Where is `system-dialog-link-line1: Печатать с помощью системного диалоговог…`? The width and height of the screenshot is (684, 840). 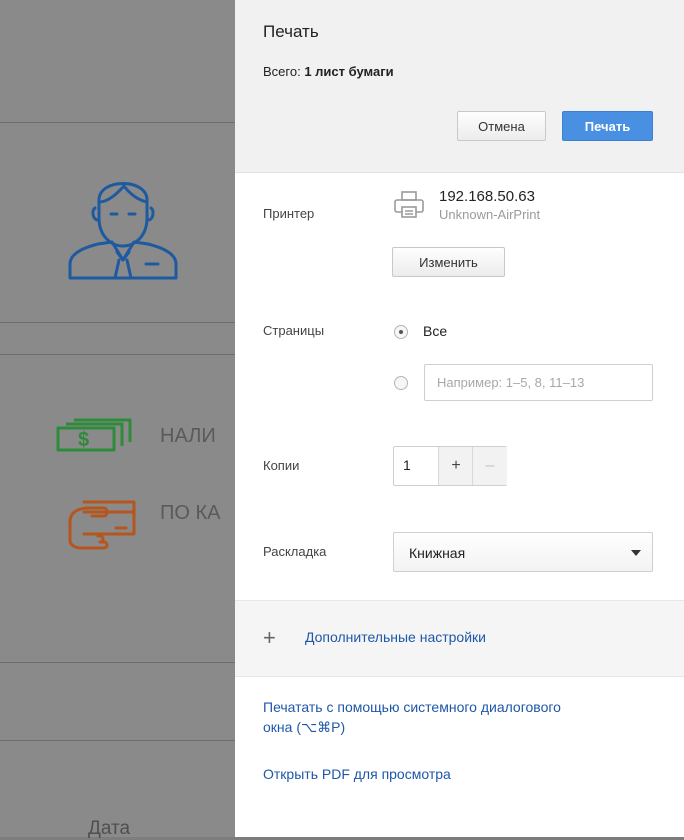
system-dialog-link-line1: Печатать с помощью системного диалоговог… is located at coordinates (412, 707).